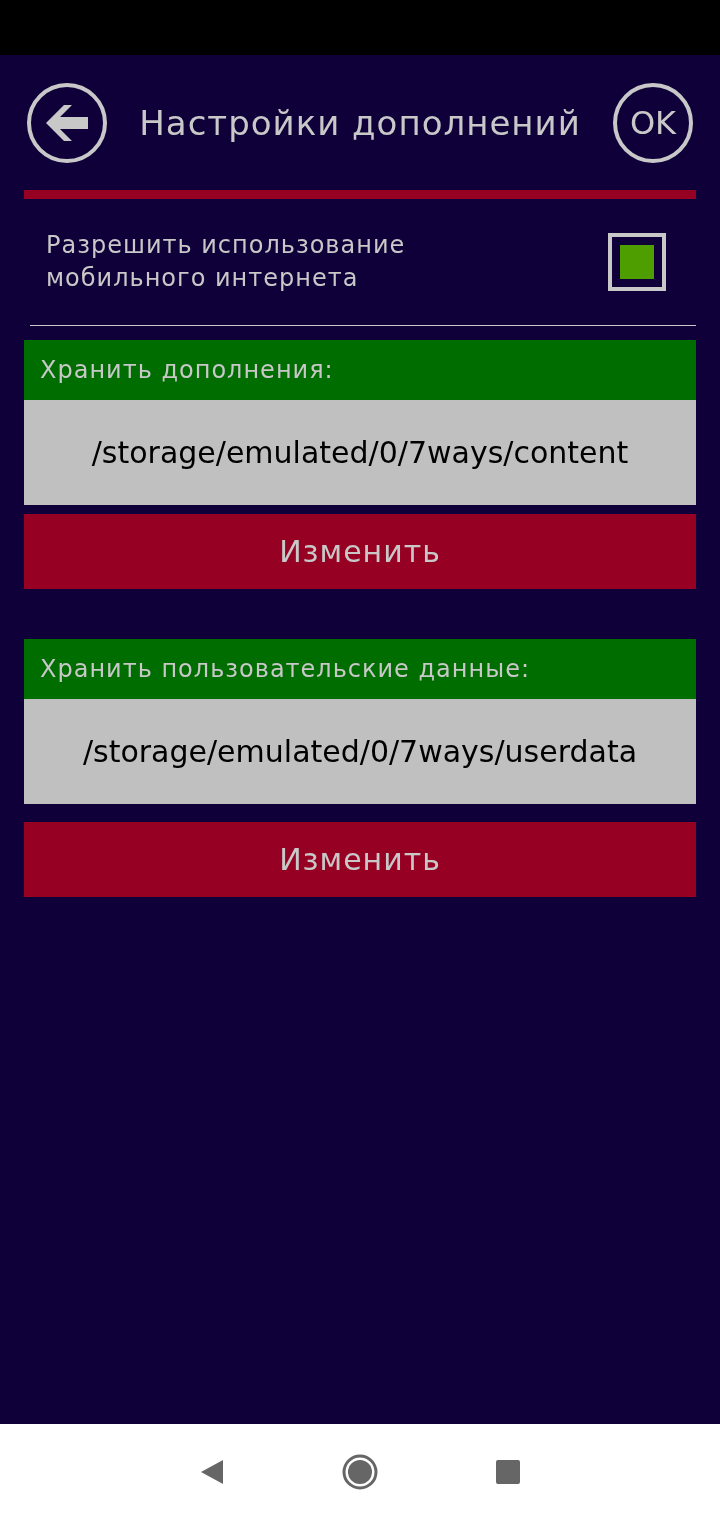 The image size is (720, 1520). What do you see at coordinates (360, 122) in the screenshot?
I see `screen-title: Настройки дополнений` at bounding box center [360, 122].